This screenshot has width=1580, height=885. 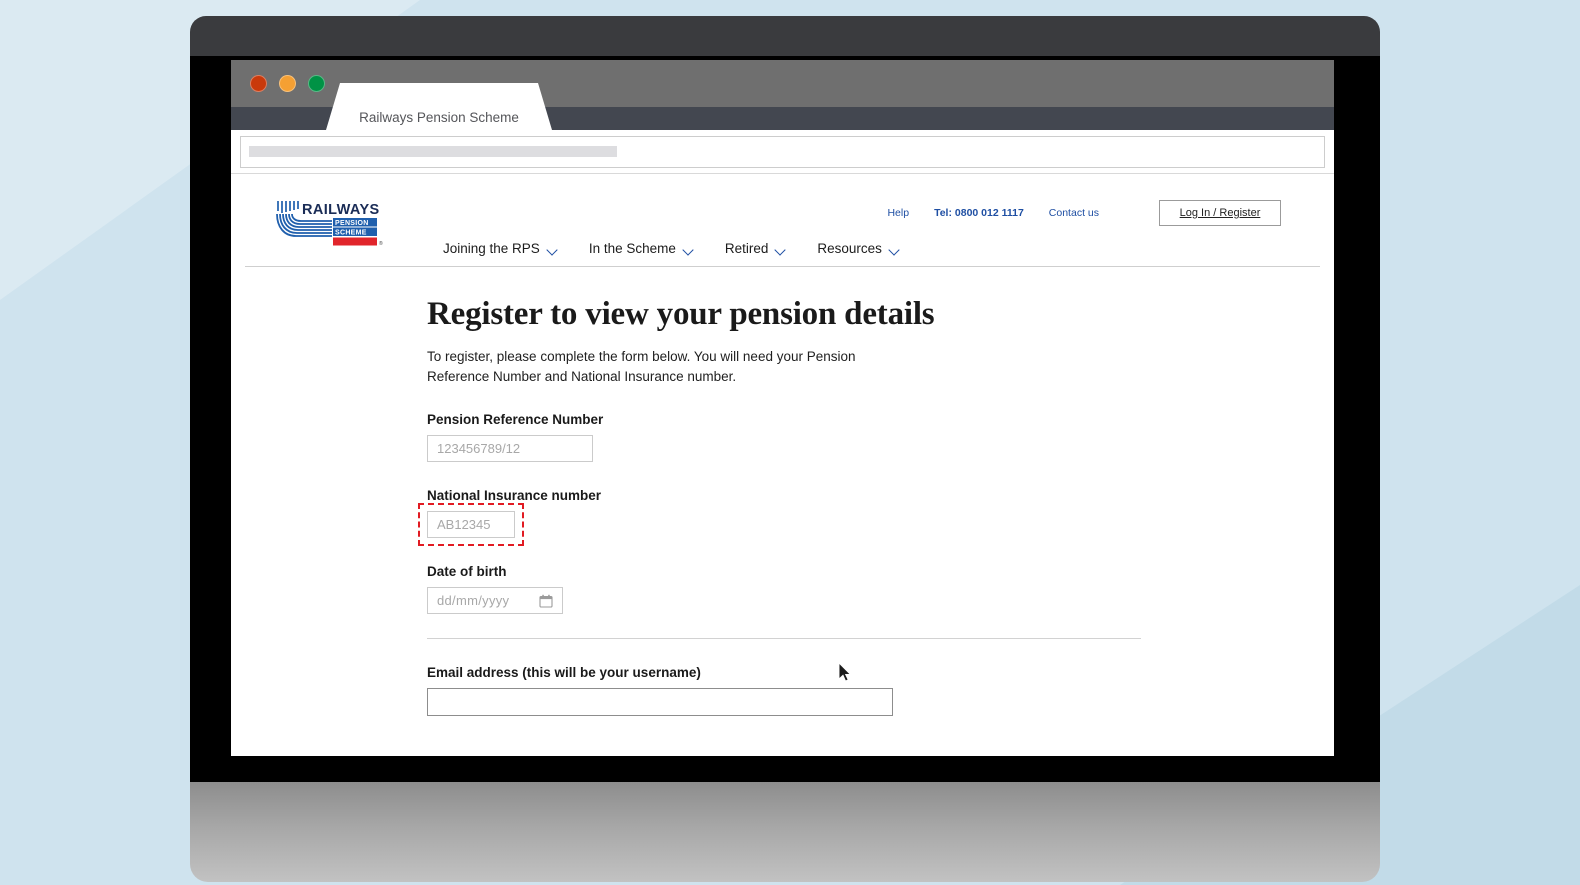 What do you see at coordinates (433, 151) in the screenshot?
I see `address-bar-redacted-url` at bounding box center [433, 151].